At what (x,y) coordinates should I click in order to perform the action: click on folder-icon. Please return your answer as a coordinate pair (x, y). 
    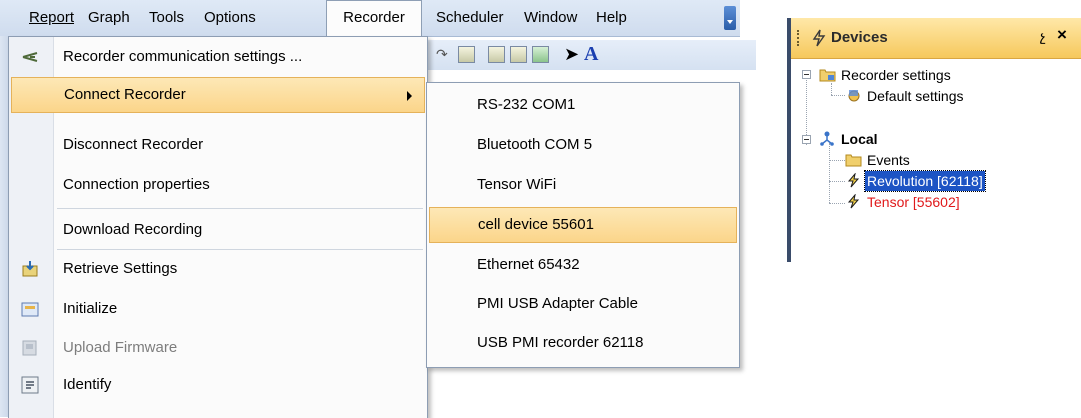
    Looking at the image, I should click on (853, 160).